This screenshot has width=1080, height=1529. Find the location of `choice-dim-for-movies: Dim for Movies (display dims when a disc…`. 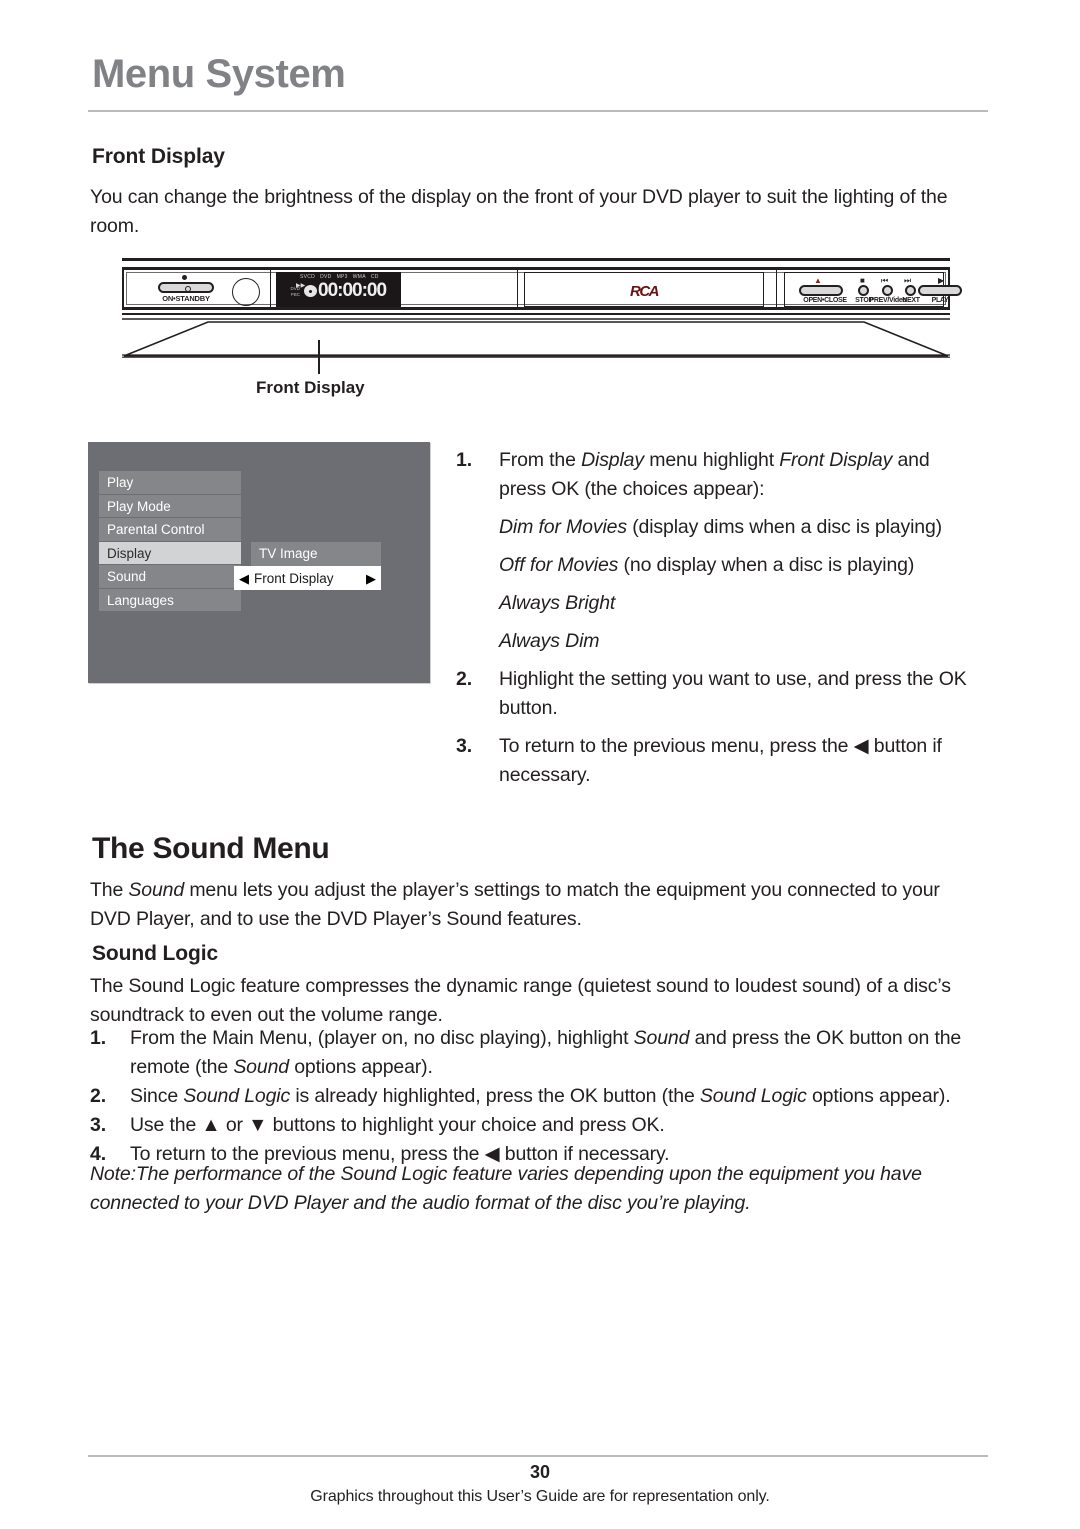

choice-dim-for-movies: Dim for Movies (display dims when a disc… is located at coordinates (716, 527).